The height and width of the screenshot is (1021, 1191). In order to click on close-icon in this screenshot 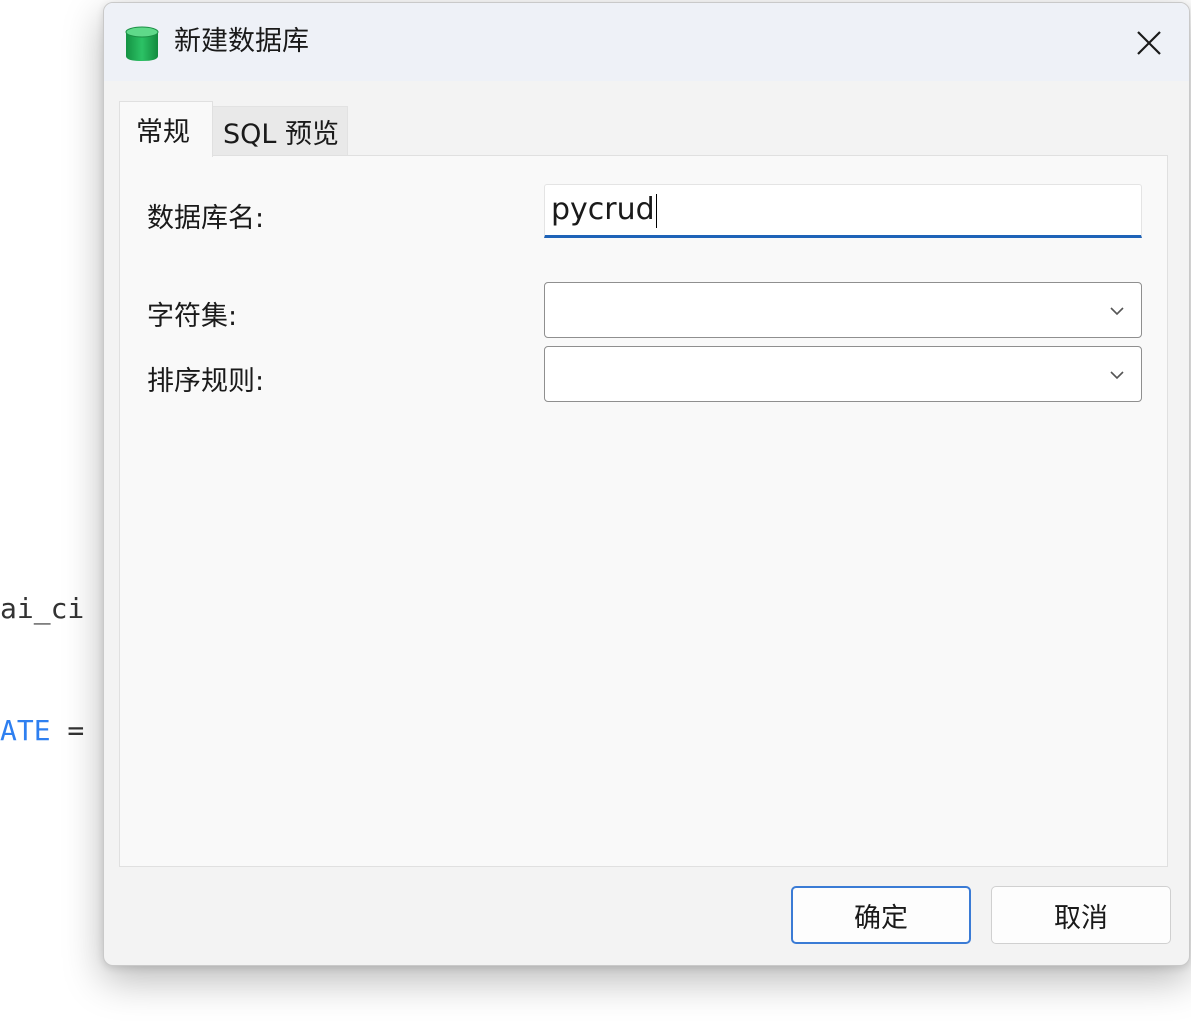, I will do `click(1149, 43)`.